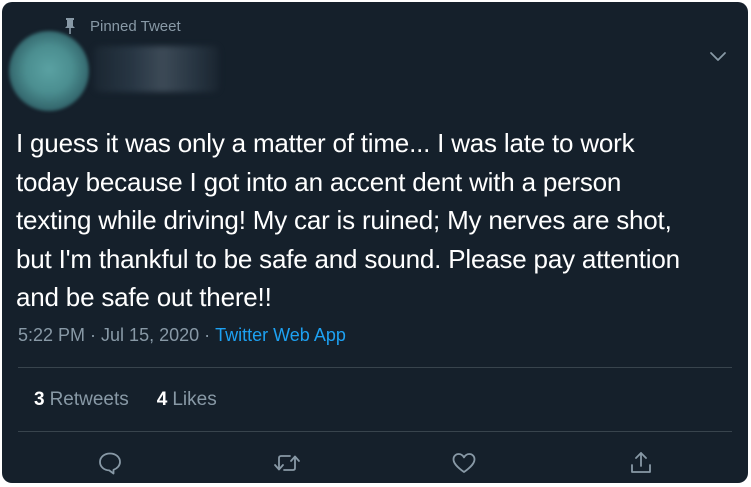  What do you see at coordinates (150, 335) in the screenshot?
I see `tweet-date: Jul 15, 2020` at bounding box center [150, 335].